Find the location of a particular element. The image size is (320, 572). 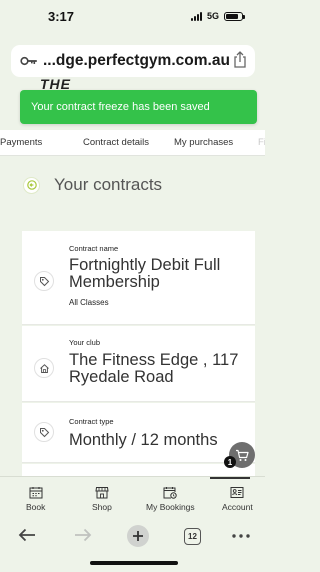

plus-icon is located at coordinates (138, 536).